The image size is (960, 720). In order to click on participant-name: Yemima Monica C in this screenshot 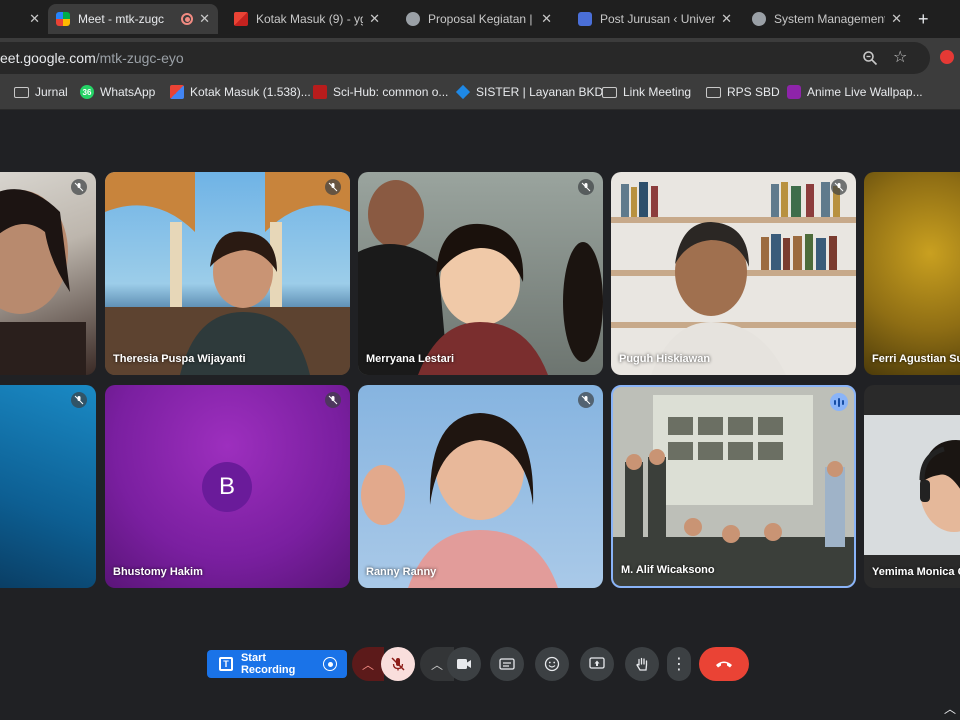, I will do `click(916, 572)`.